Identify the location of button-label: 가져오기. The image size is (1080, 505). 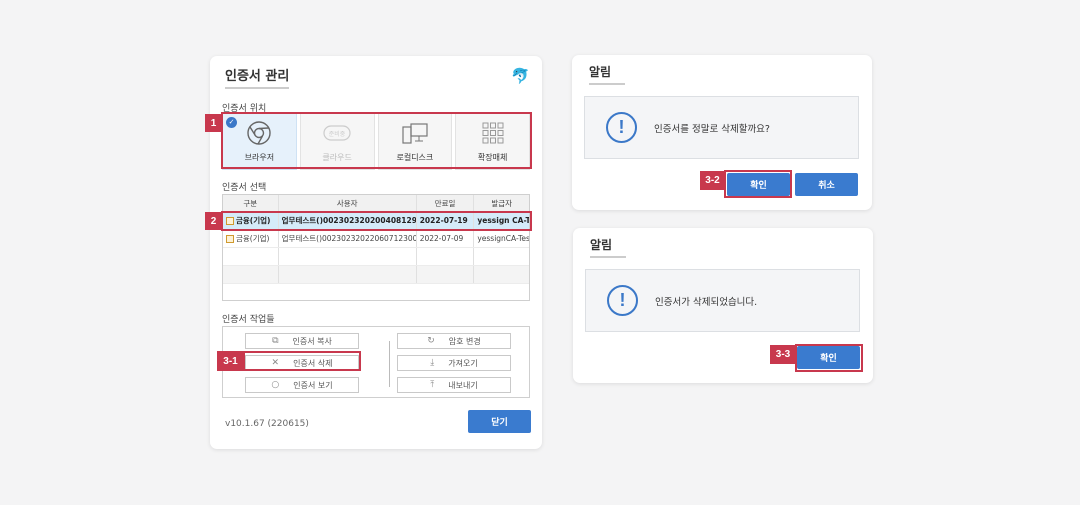
(463, 363).